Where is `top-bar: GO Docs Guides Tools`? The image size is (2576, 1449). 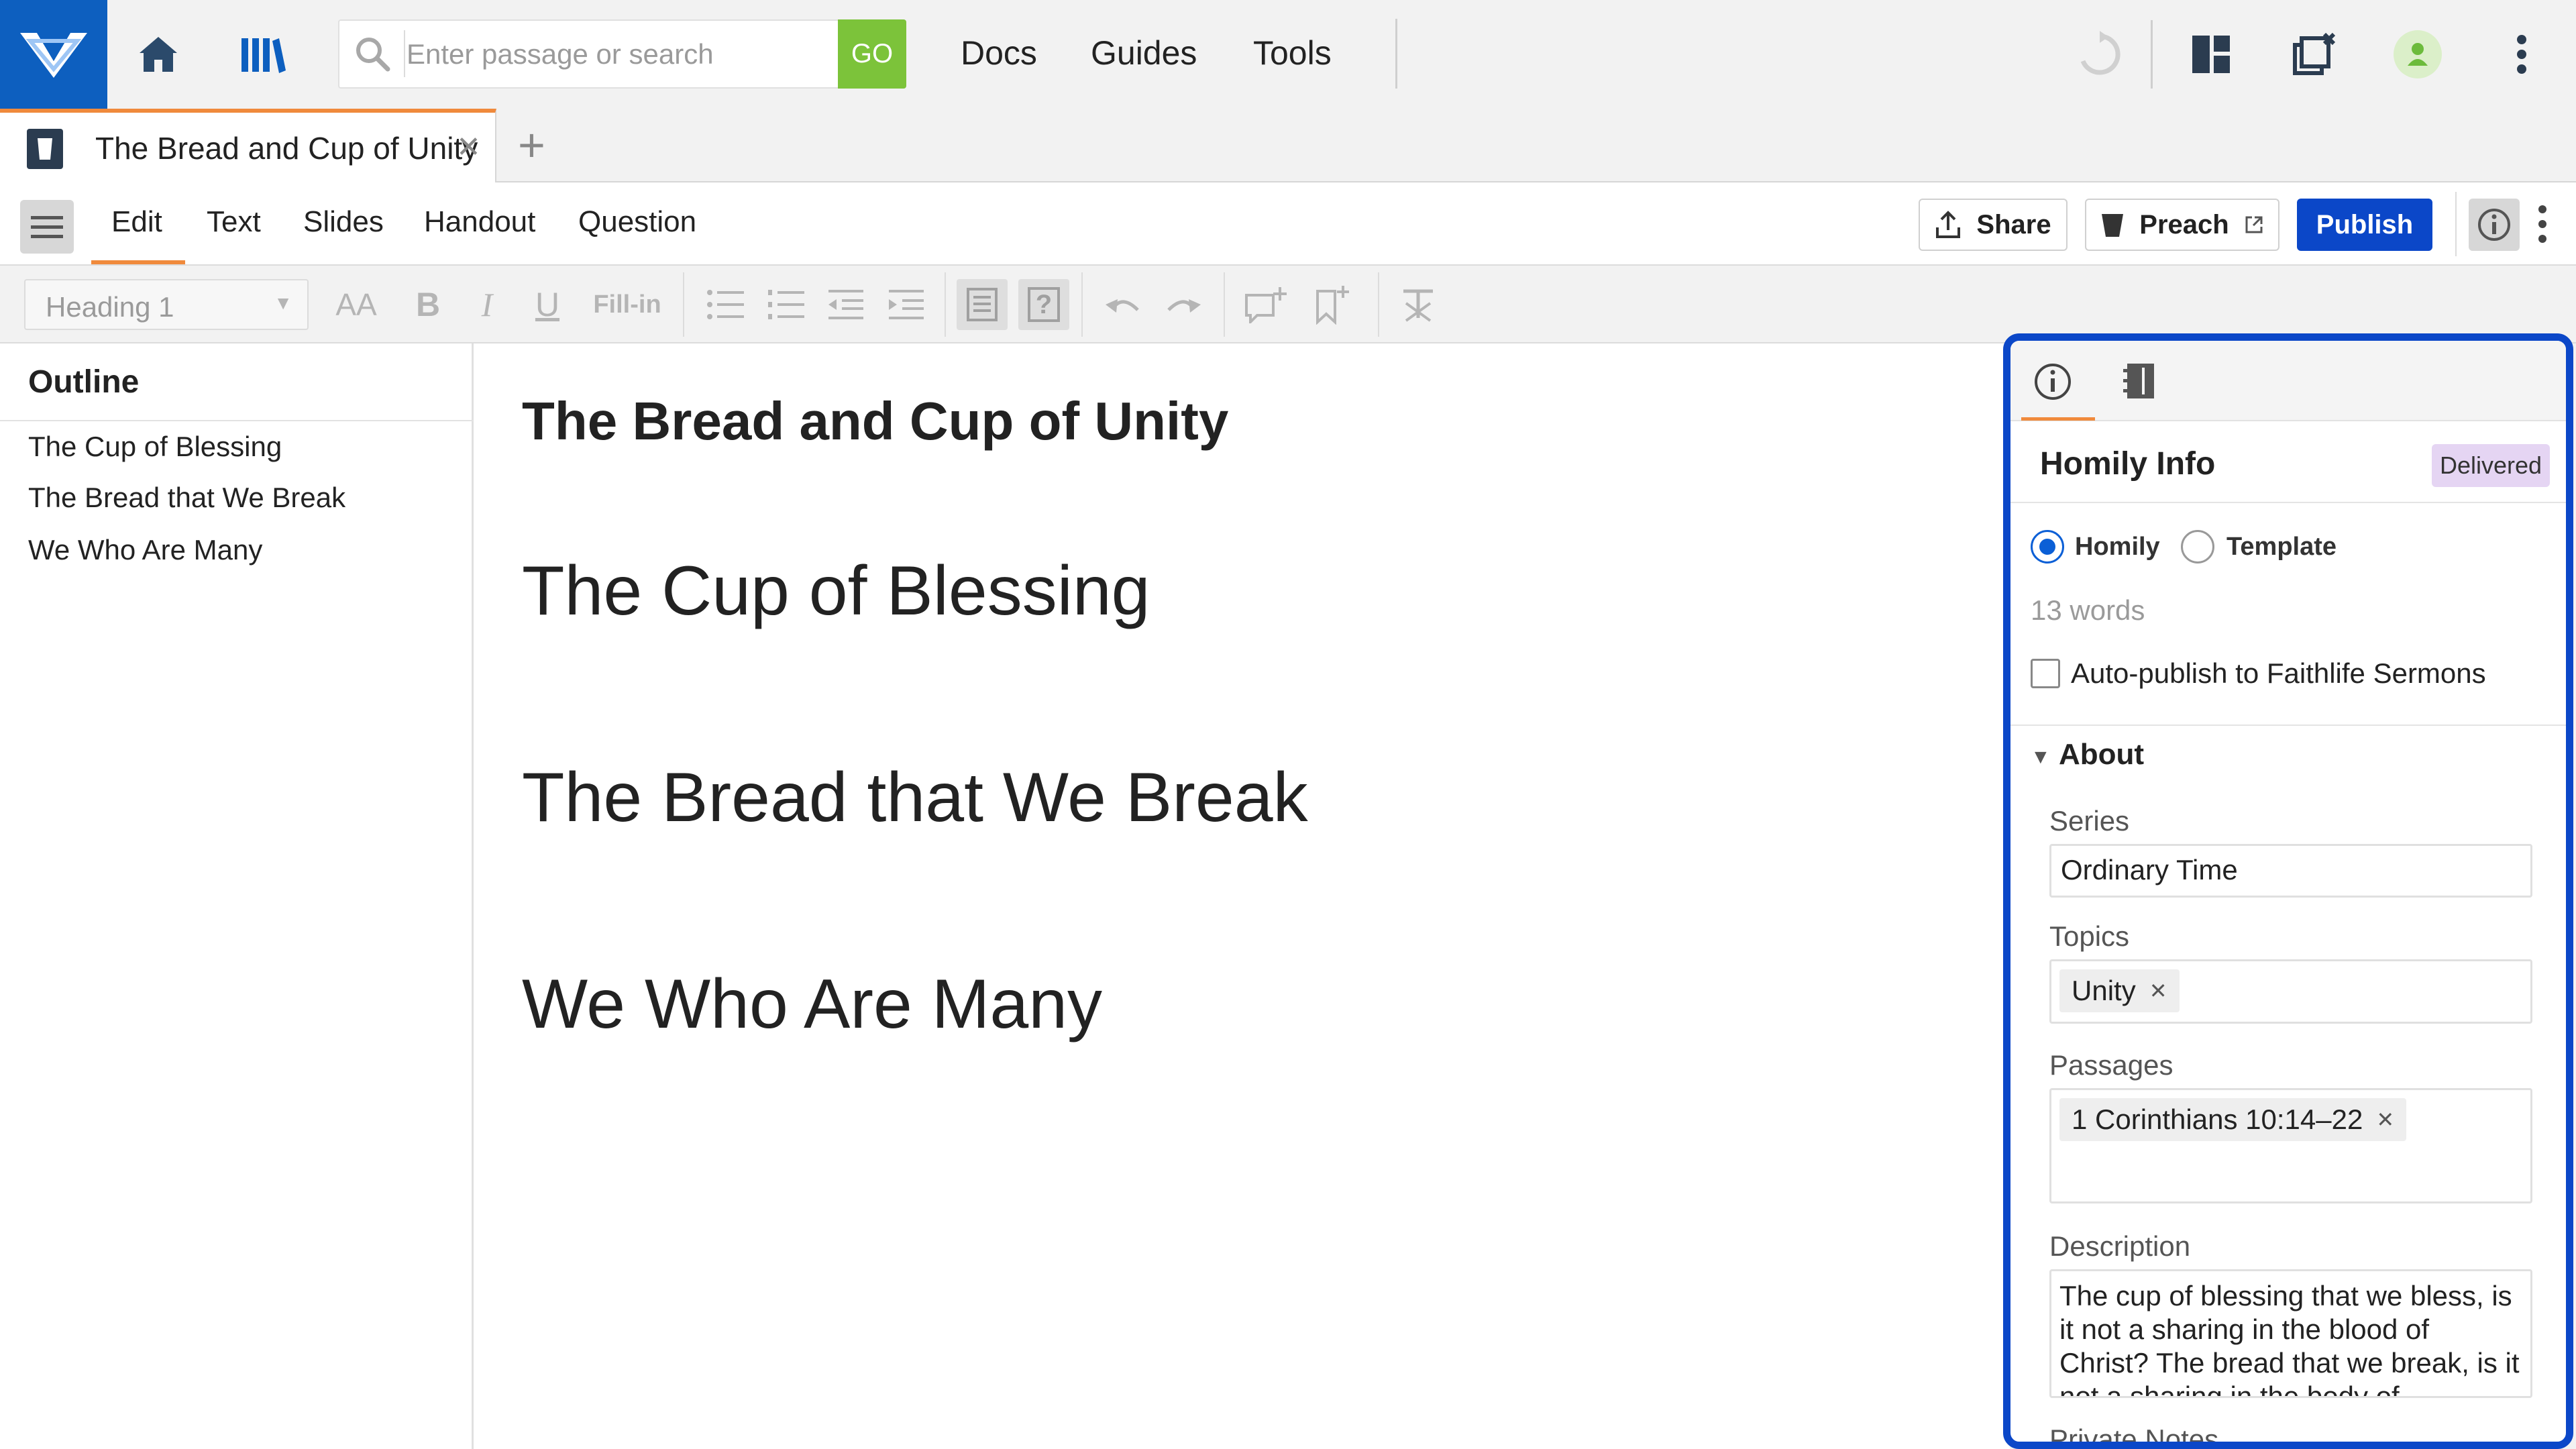 top-bar: GO Docs Guides Tools is located at coordinates (1288, 54).